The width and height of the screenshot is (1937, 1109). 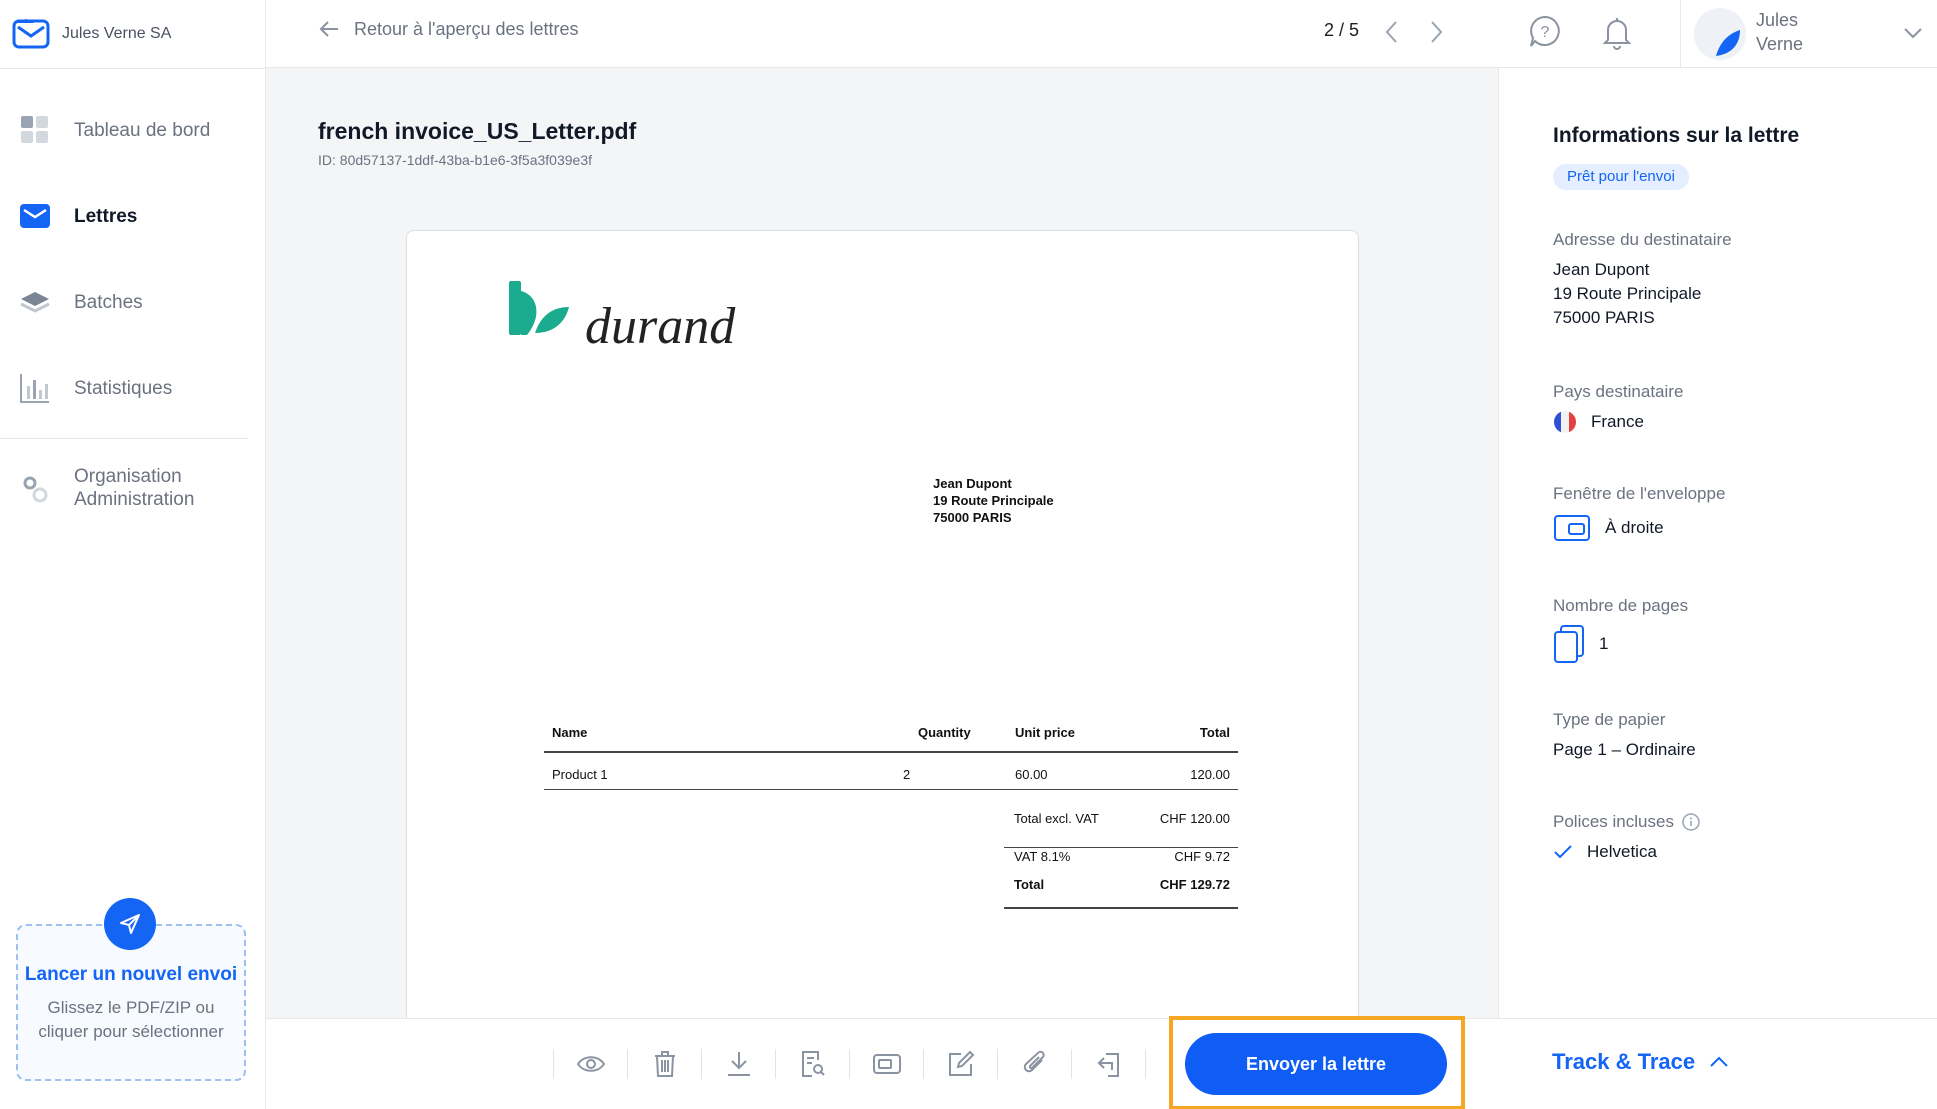 I want to click on envelope-window-button, so click(x=887, y=1064).